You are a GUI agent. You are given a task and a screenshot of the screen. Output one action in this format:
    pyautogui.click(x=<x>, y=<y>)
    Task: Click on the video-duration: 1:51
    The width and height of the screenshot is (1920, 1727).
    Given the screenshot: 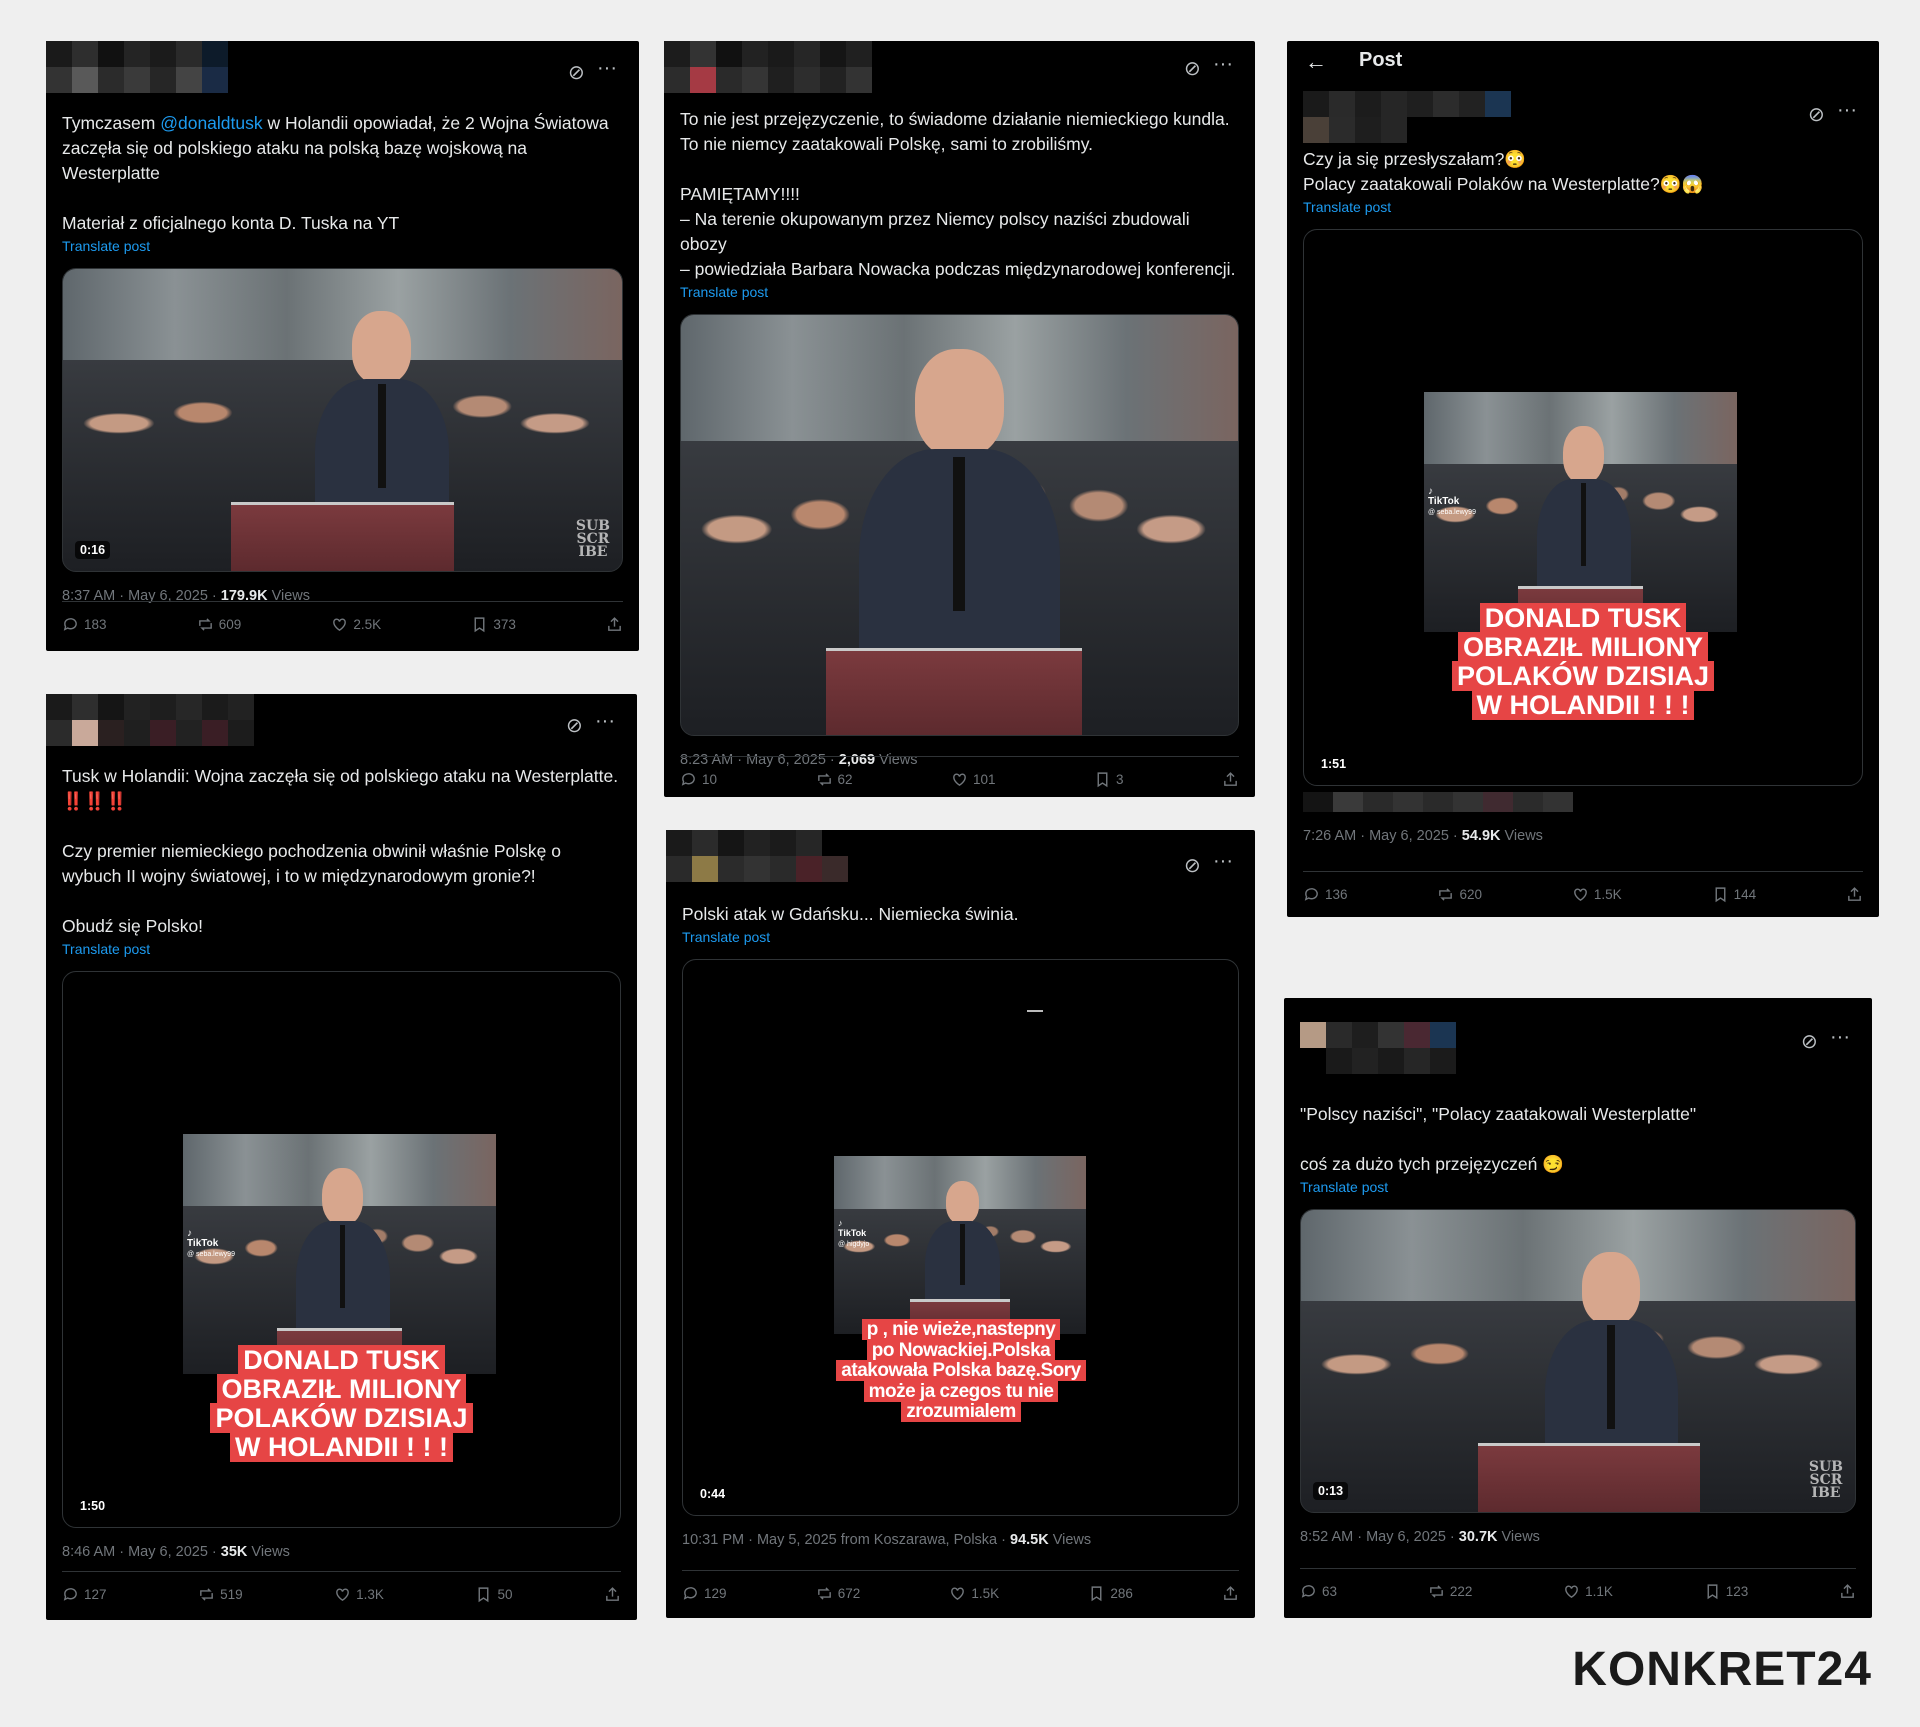 What is the action you would take?
    pyautogui.click(x=1334, y=764)
    